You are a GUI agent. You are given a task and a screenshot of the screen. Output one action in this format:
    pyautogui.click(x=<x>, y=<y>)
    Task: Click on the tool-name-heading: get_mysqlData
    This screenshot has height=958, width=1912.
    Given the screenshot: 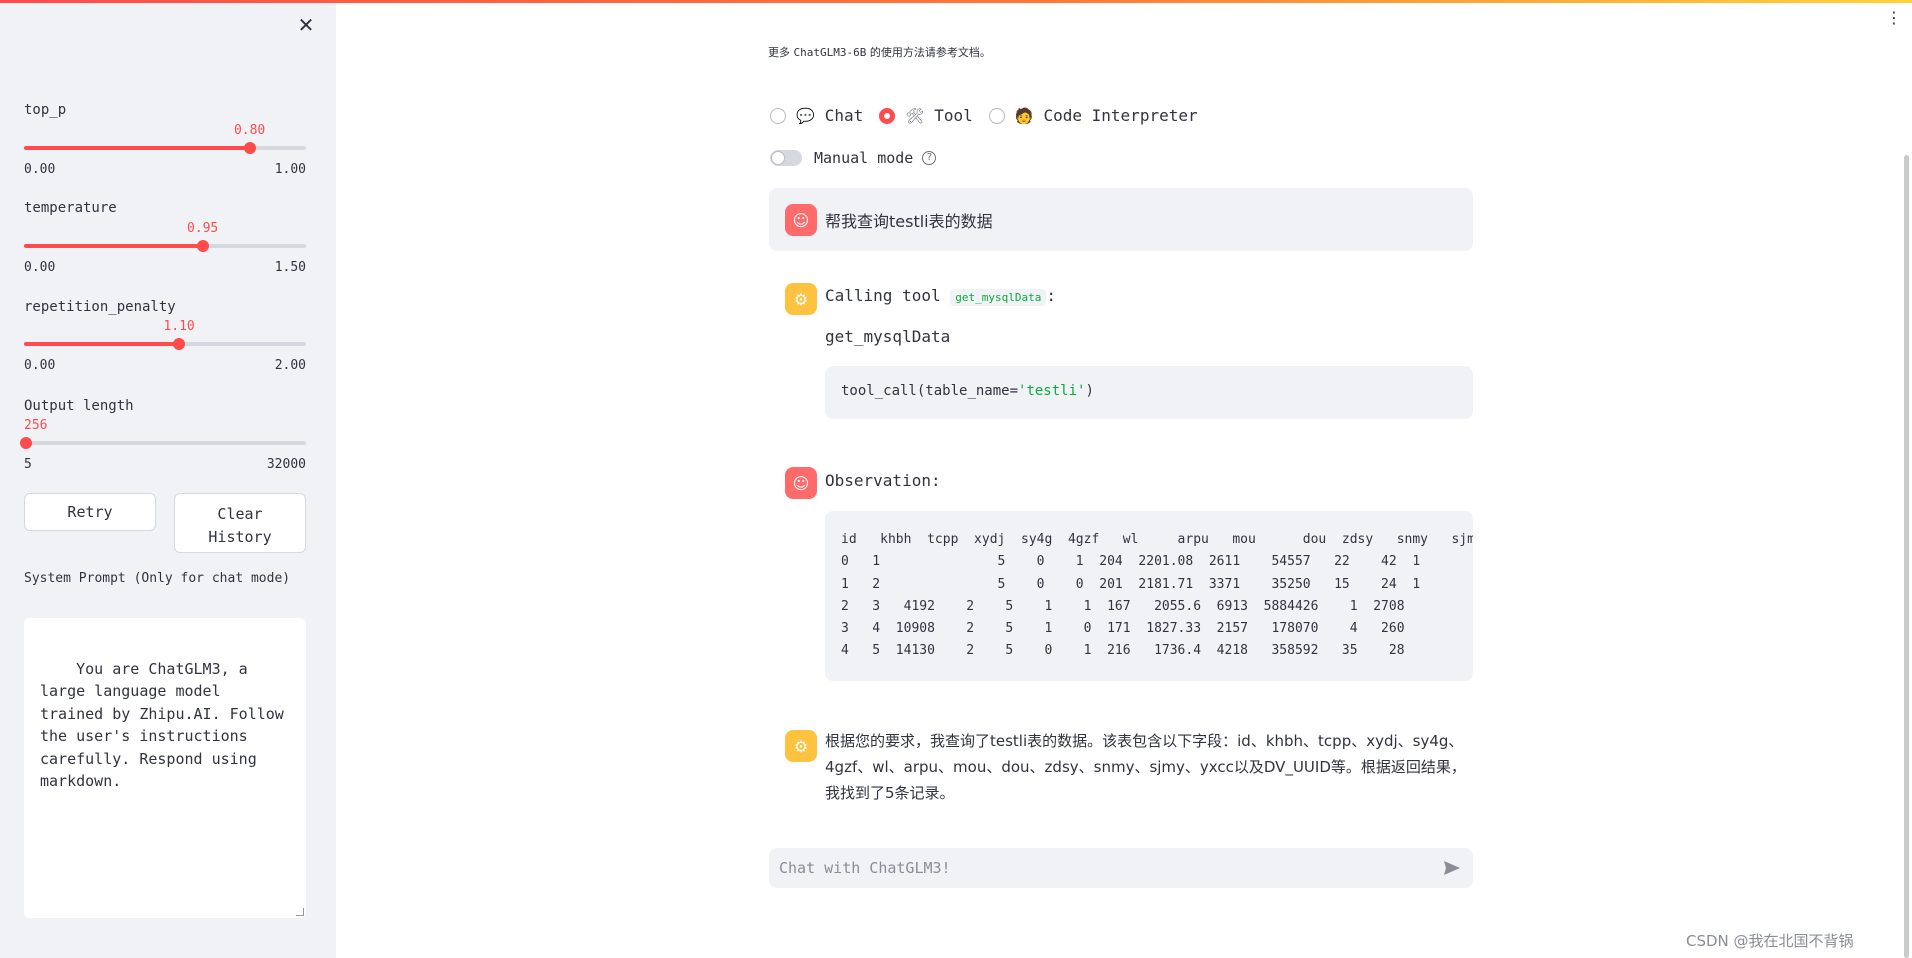 What is the action you would take?
    pyautogui.click(x=888, y=336)
    